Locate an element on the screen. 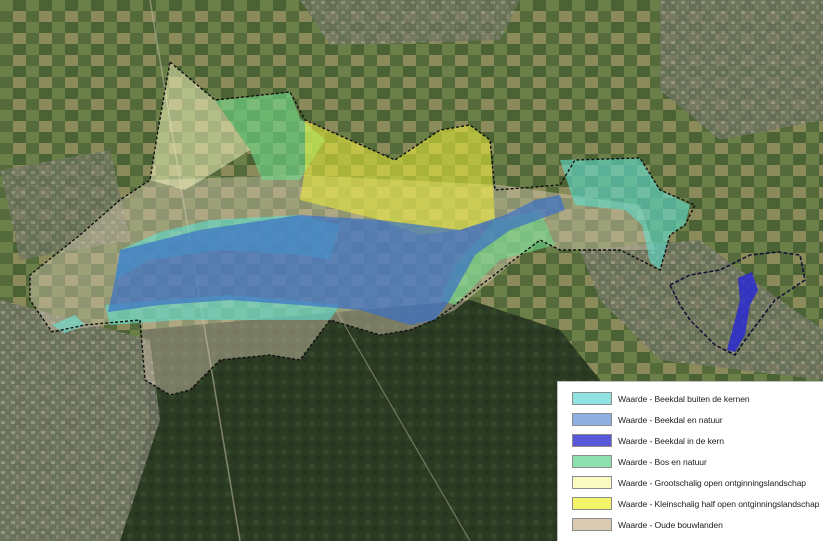 The height and width of the screenshot is (541, 823). legend-item-bos-en-natuur: Waarde - Bos en natuur is located at coordinates (697, 461).